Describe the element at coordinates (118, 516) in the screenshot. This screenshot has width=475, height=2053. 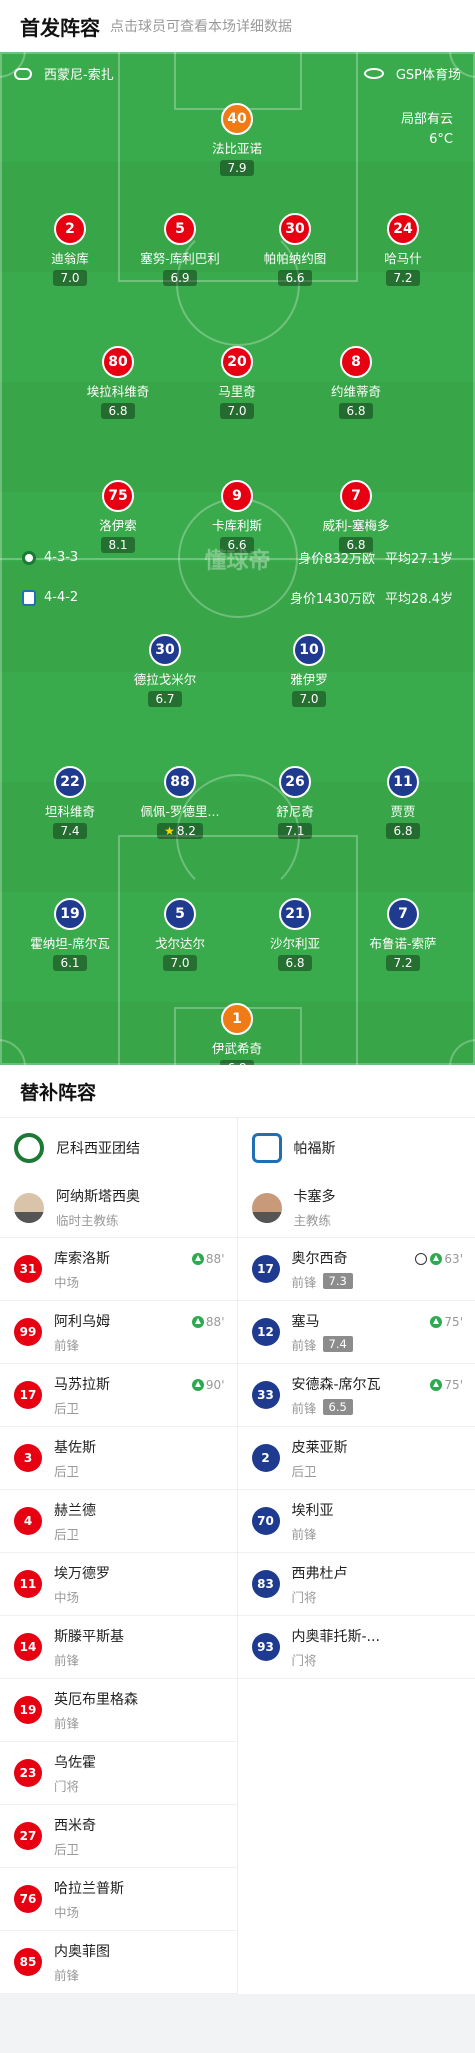
I see `player-home-8: 75 洛伊索 8.1` at that location.